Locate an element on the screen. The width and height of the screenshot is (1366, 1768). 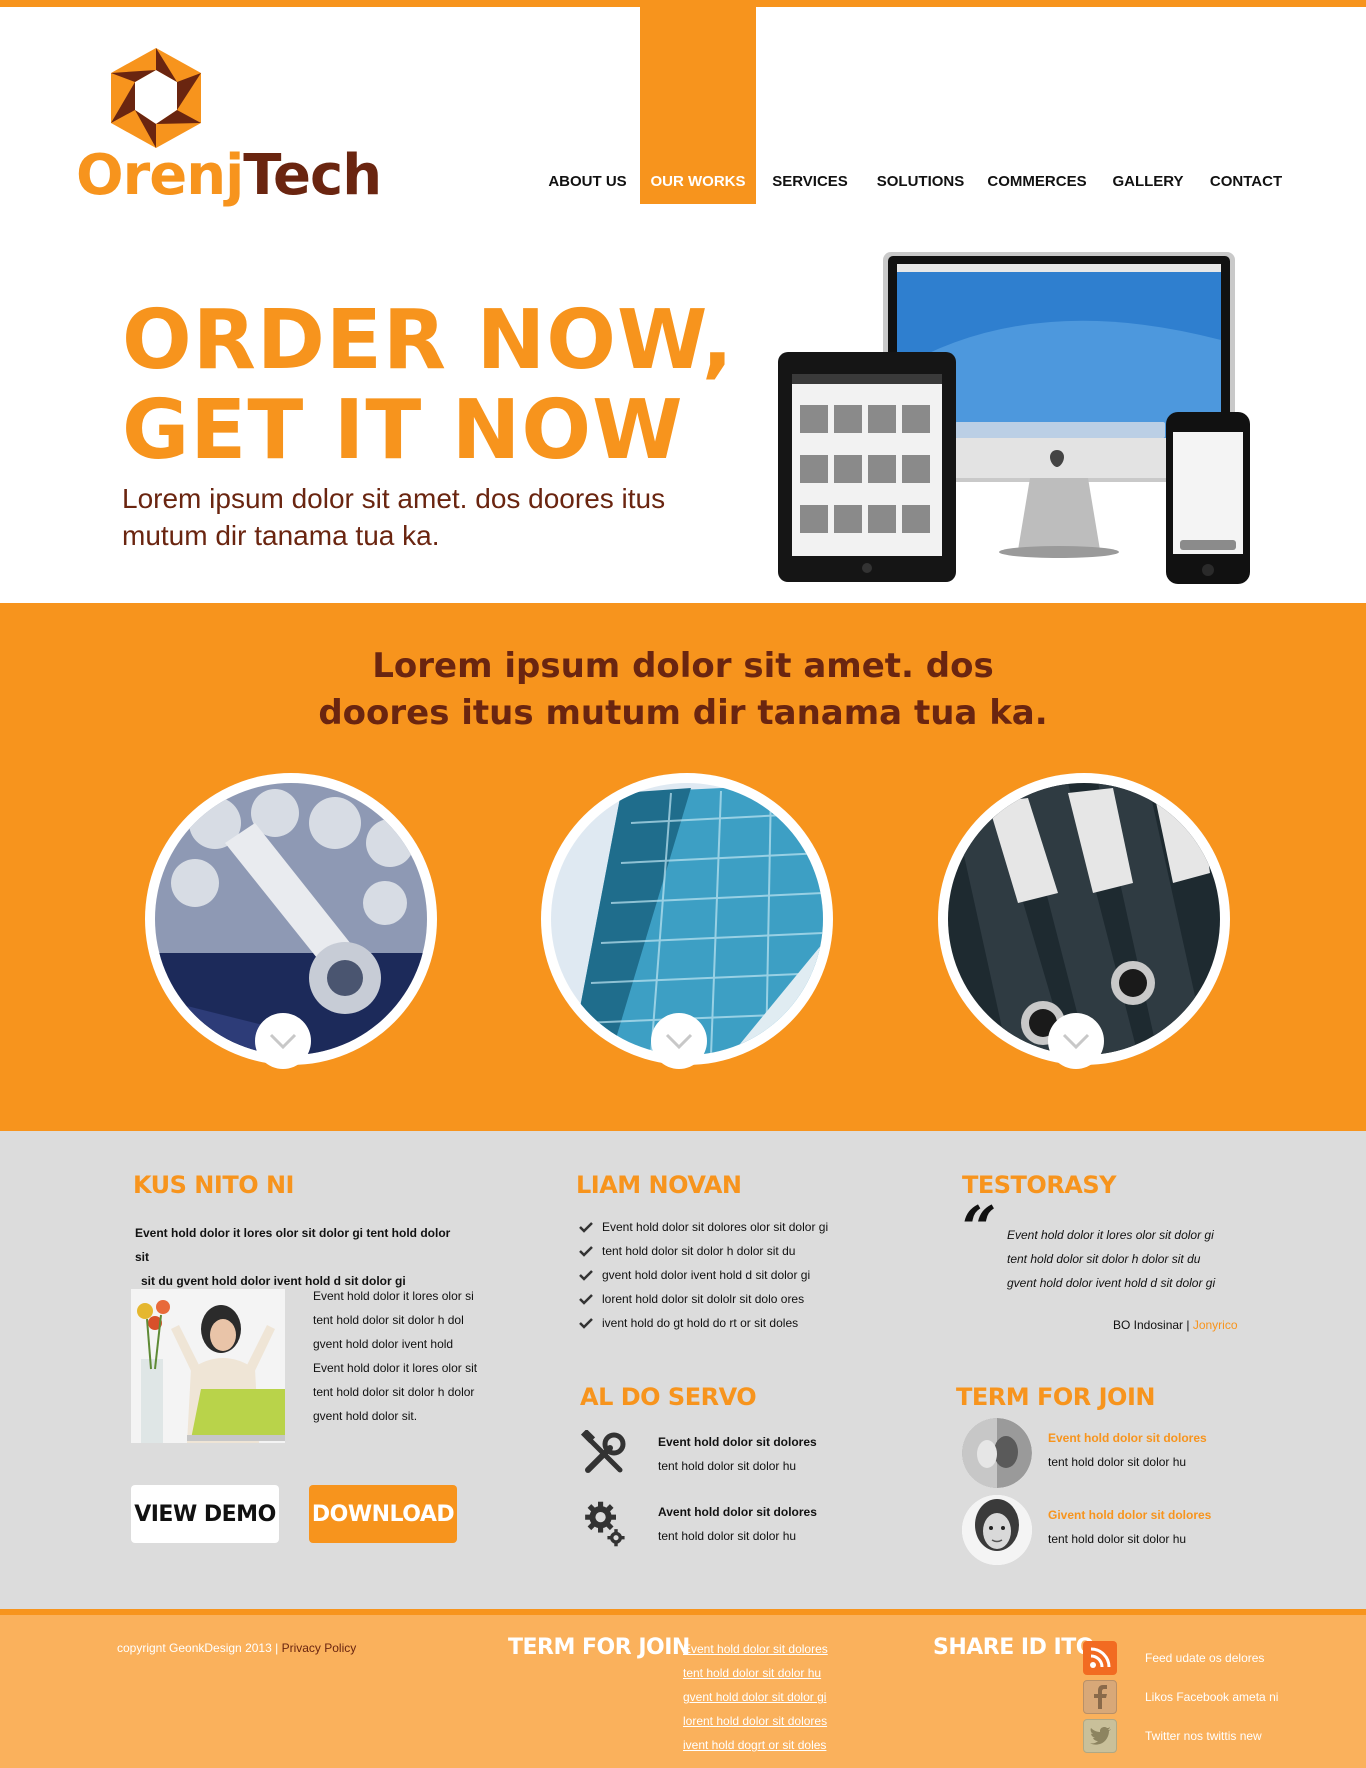
footer-term-for-join-heading: TERM FOR JOIN is located at coordinates (599, 1647).